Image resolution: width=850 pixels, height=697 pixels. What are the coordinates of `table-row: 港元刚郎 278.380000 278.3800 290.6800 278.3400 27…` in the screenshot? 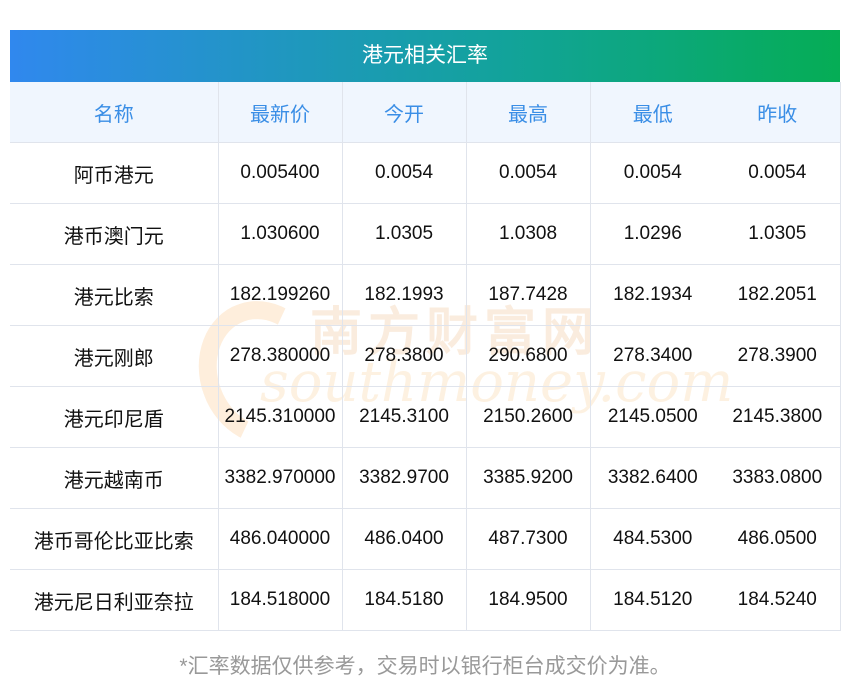 It's located at (425, 356).